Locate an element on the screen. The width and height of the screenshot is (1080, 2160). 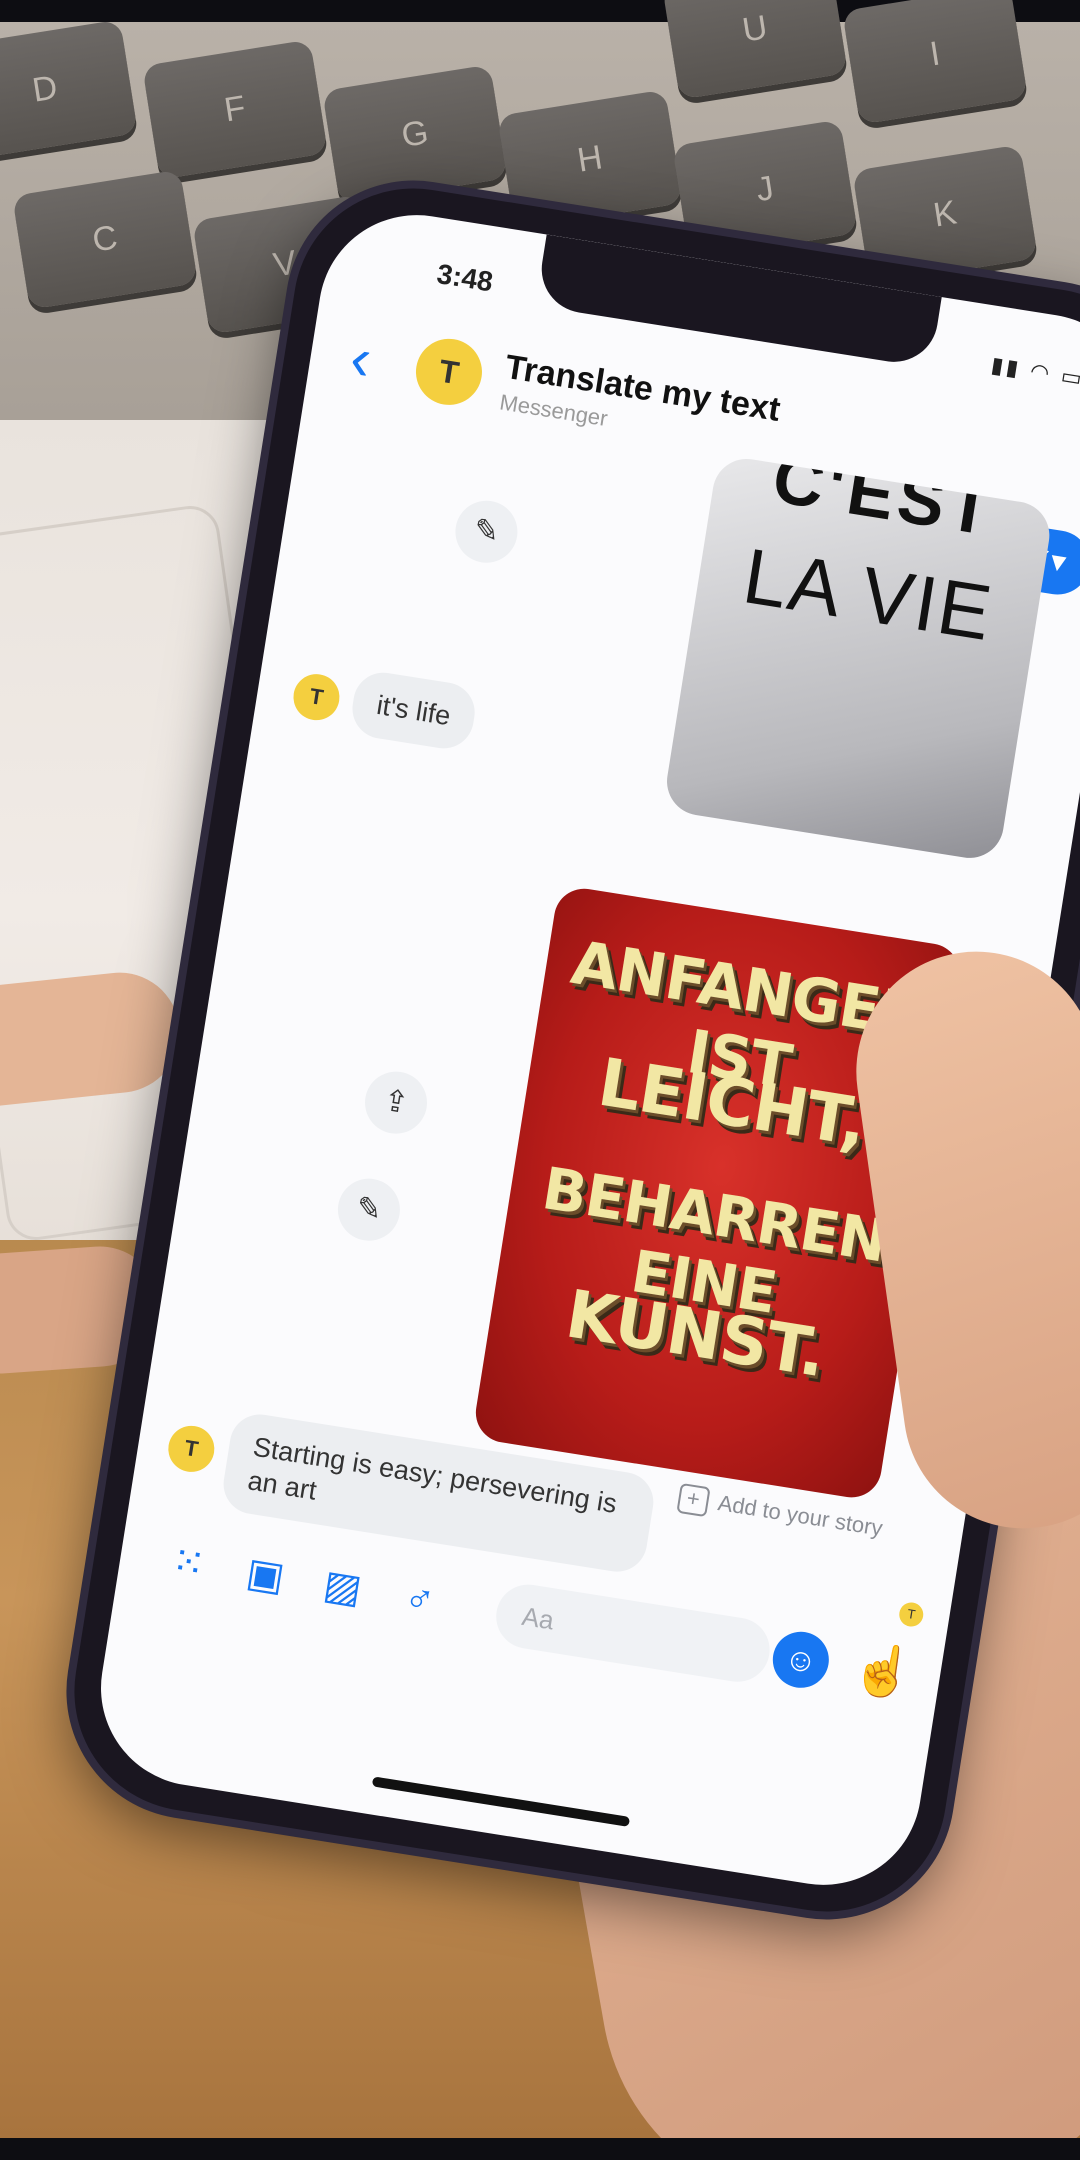
emoji-icon: ☺ is located at coordinates (800, 1659).